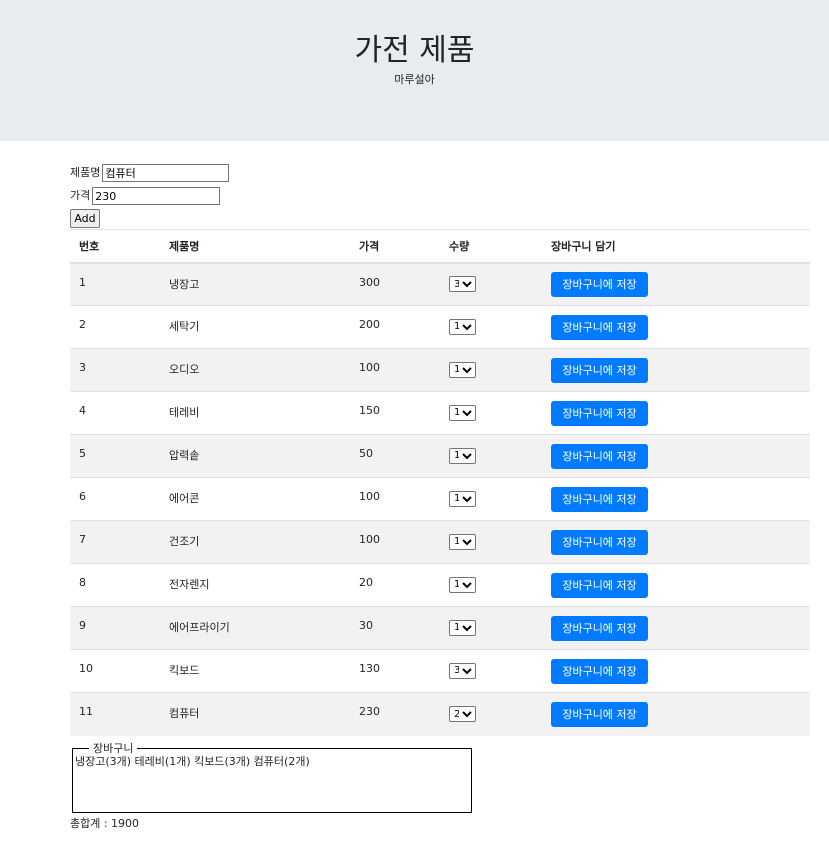 The image size is (829, 861). I want to click on price-label: 가격, so click(80, 195).